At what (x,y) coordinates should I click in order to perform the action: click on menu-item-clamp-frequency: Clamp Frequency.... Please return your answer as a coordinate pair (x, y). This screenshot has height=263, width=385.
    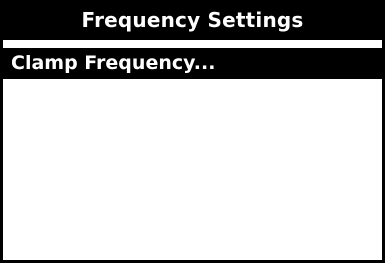
    Looking at the image, I should click on (192, 63).